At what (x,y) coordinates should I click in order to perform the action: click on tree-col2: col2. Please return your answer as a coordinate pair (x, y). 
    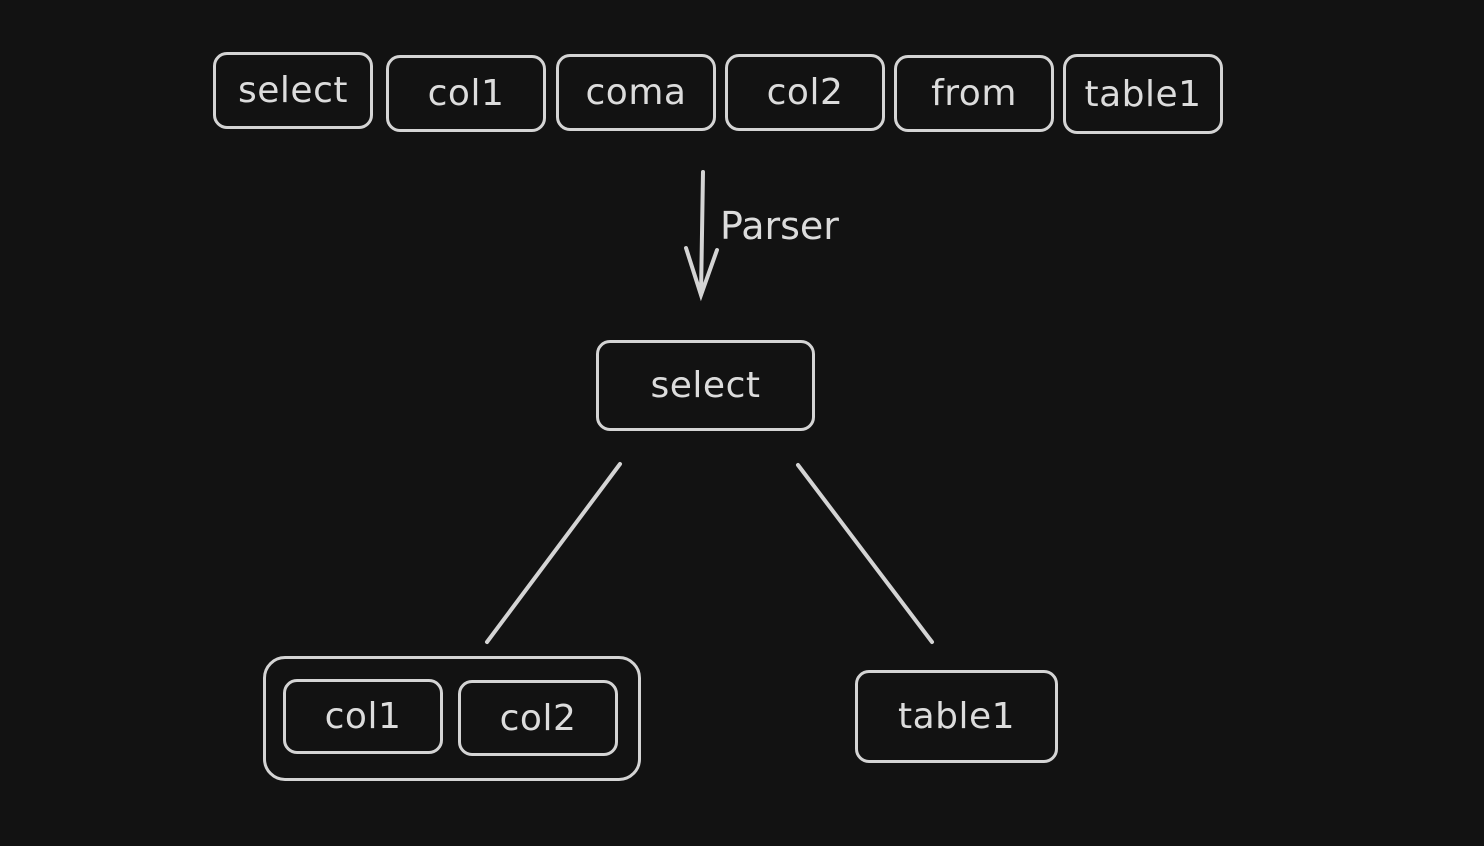
    Looking at the image, I should click on (538, 718).